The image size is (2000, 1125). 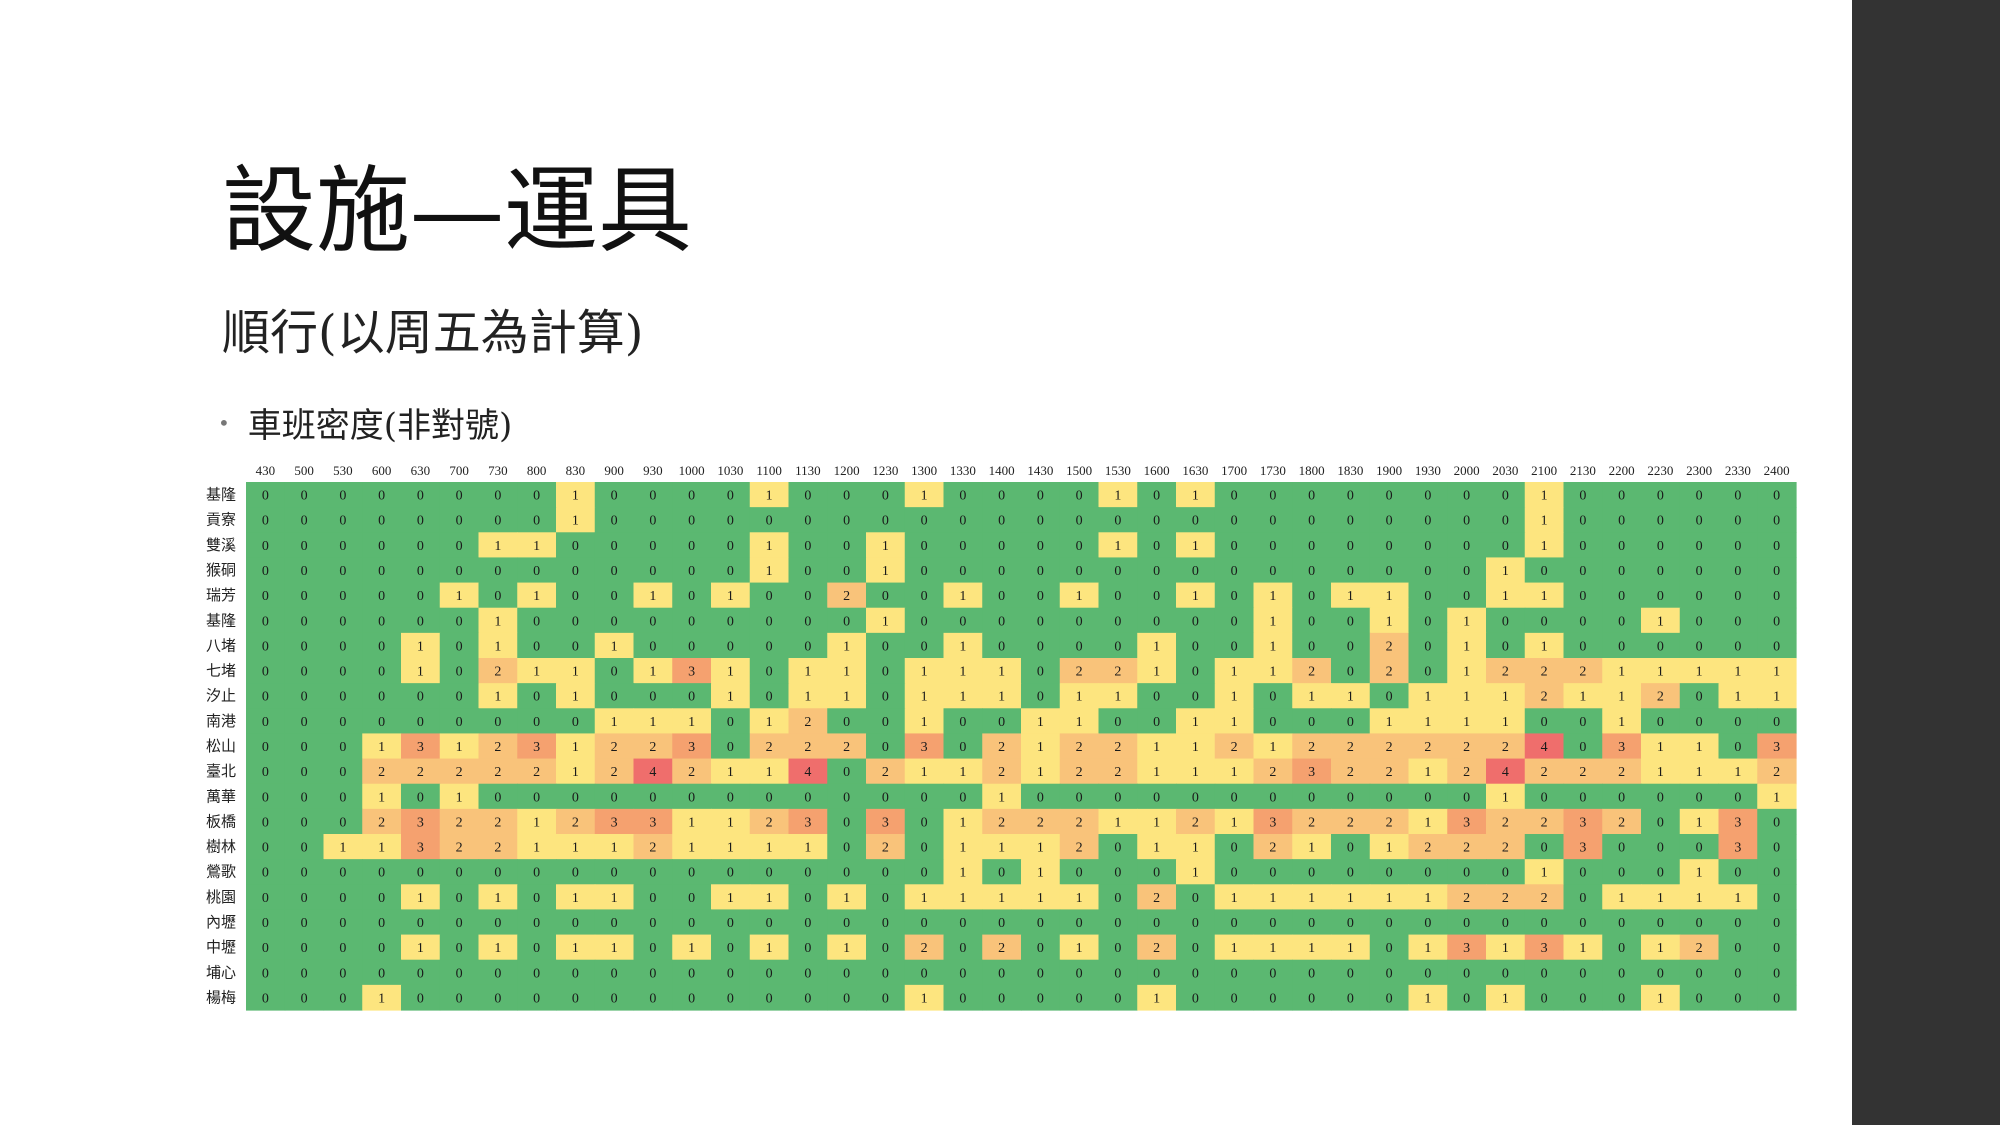 What do you see at coordinates (1079, 470) in the screenshot?
I see `column-header: 1500` at bounding box center [1079, 470].